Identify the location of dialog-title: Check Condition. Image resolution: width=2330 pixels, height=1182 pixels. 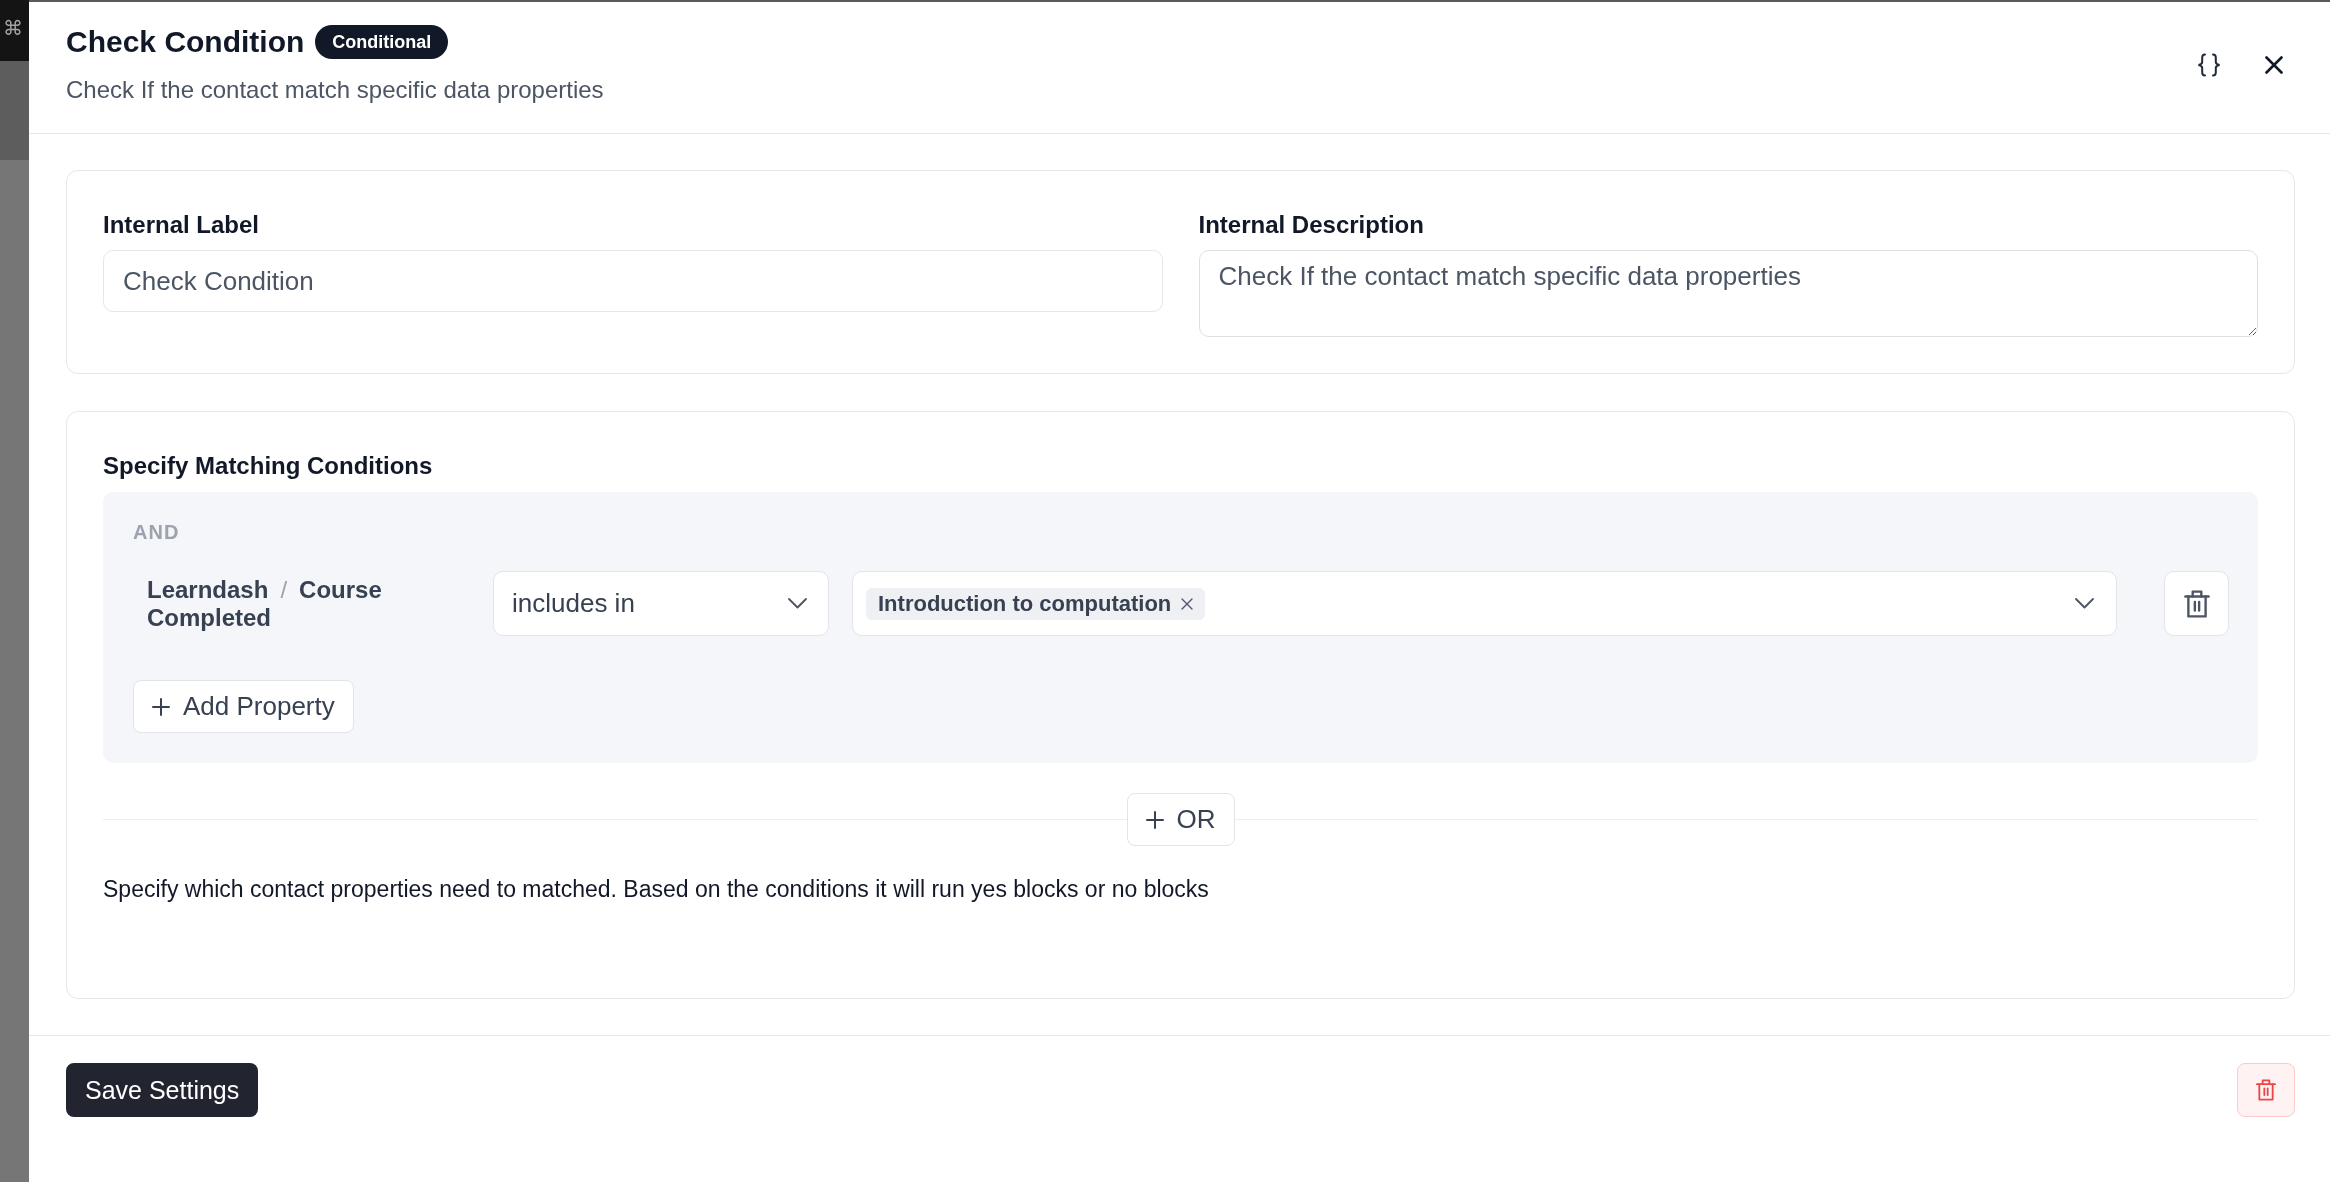
(185, 42).